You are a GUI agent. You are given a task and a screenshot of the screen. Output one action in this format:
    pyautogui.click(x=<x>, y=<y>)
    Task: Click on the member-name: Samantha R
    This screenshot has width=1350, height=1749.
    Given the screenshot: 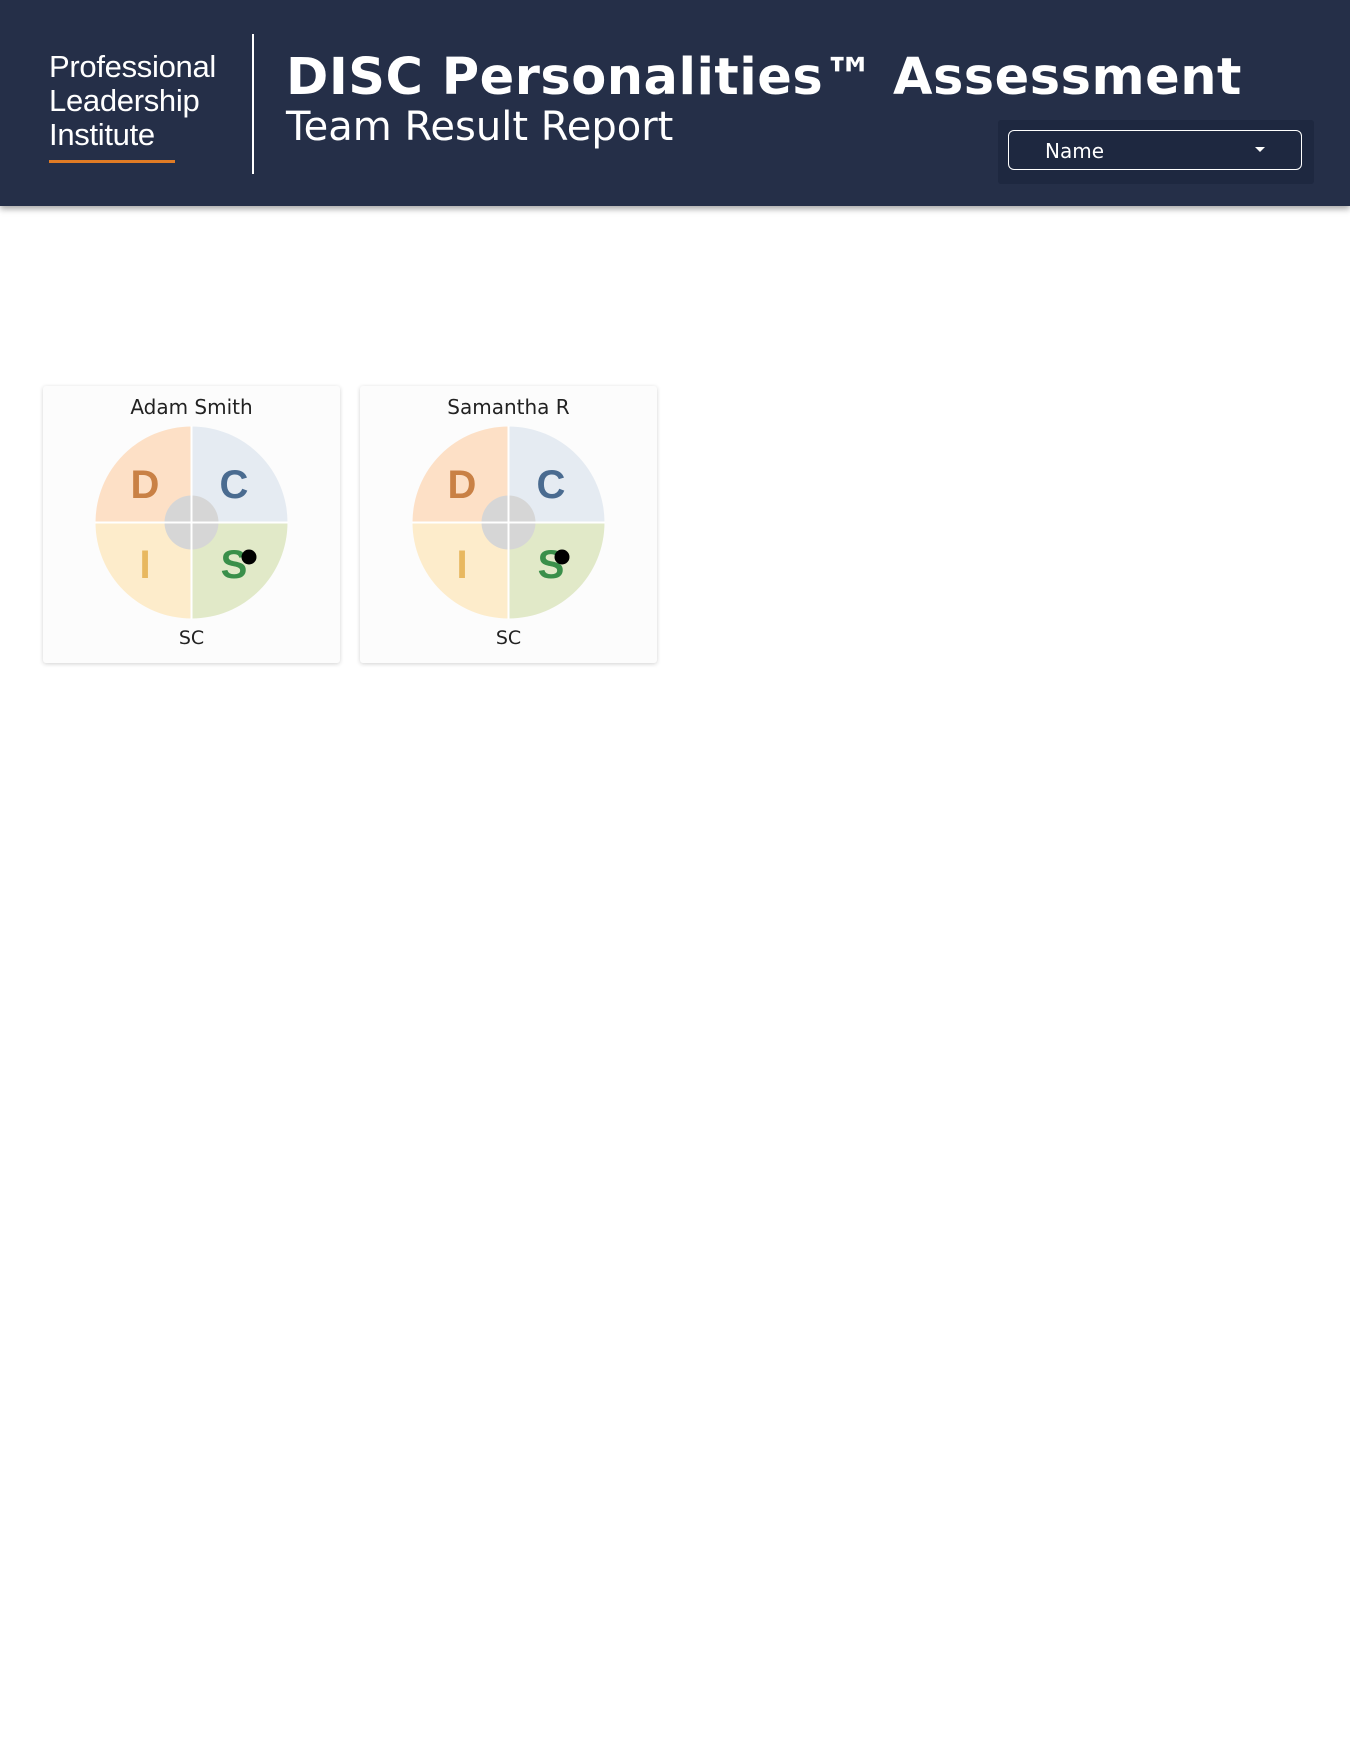 What is the action you would take?
    pyautogui.click(x=508, y=407)
    